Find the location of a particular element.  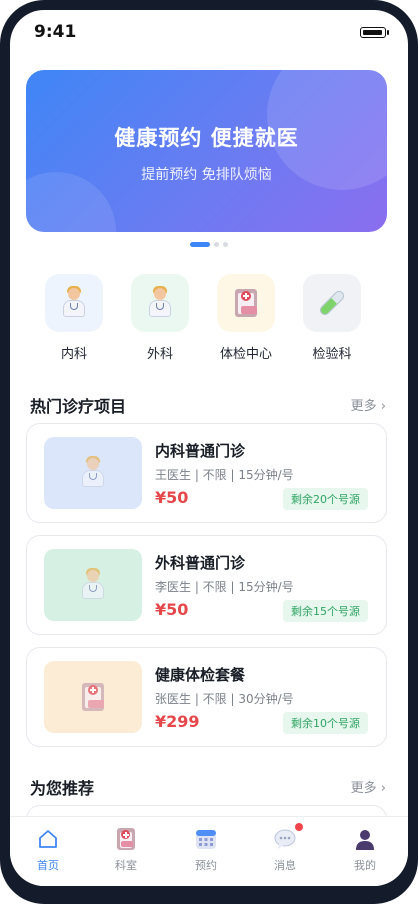

availability-badge: 剩余10个号源 is located at coordinates (325, 723).